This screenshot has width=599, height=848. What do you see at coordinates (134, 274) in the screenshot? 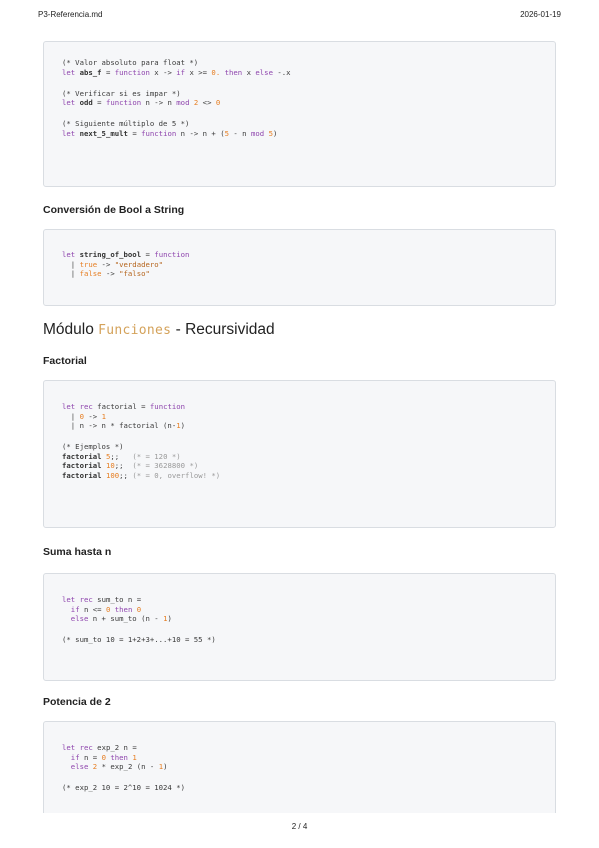
I see `string-literal: "falso"` at bounding box center [134, 274].